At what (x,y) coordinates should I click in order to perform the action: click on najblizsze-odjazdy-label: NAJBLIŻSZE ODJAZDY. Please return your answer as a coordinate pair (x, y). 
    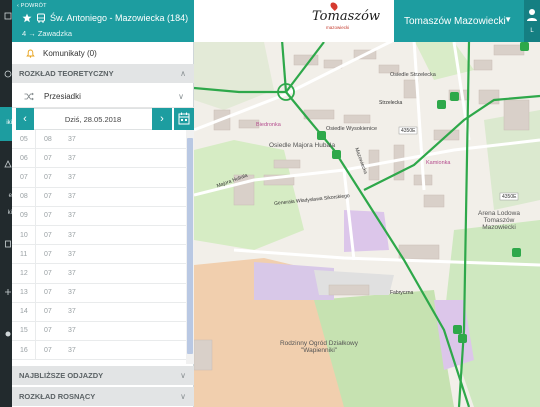
    Looking at the image, I should click on (61, 375).